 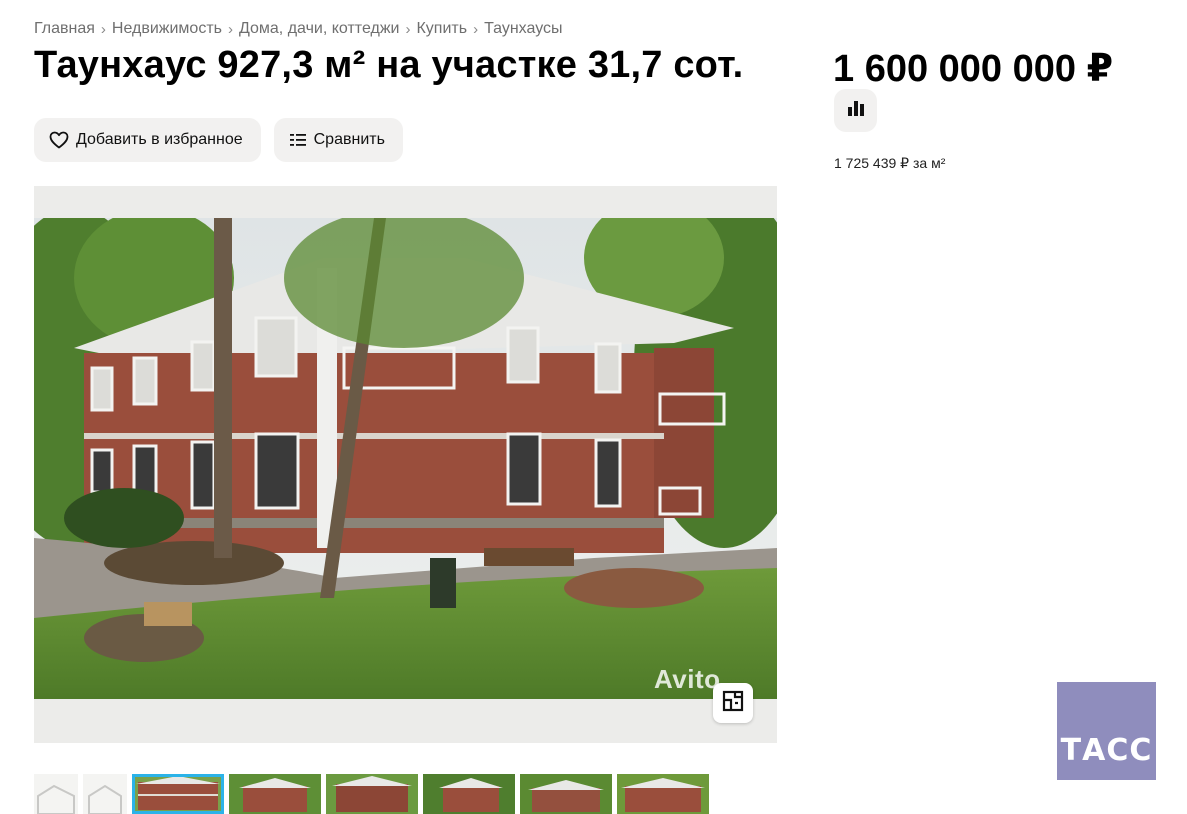 What do you see at coordinates (523, 29) in the screenshot?
I see `breadcrumb-item-townhouses: Таунхаусы` at bounding box center [523, 29].